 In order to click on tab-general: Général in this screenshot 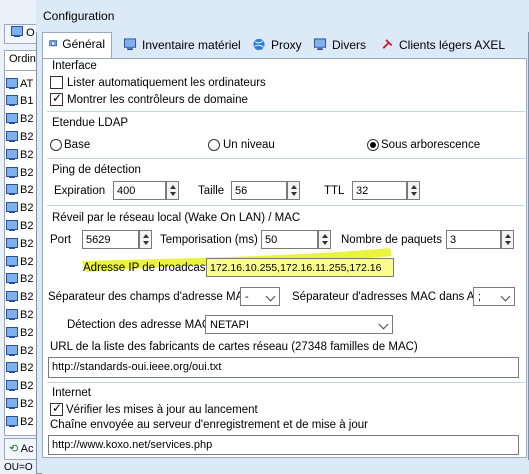, I will do `click(77, 45)`.